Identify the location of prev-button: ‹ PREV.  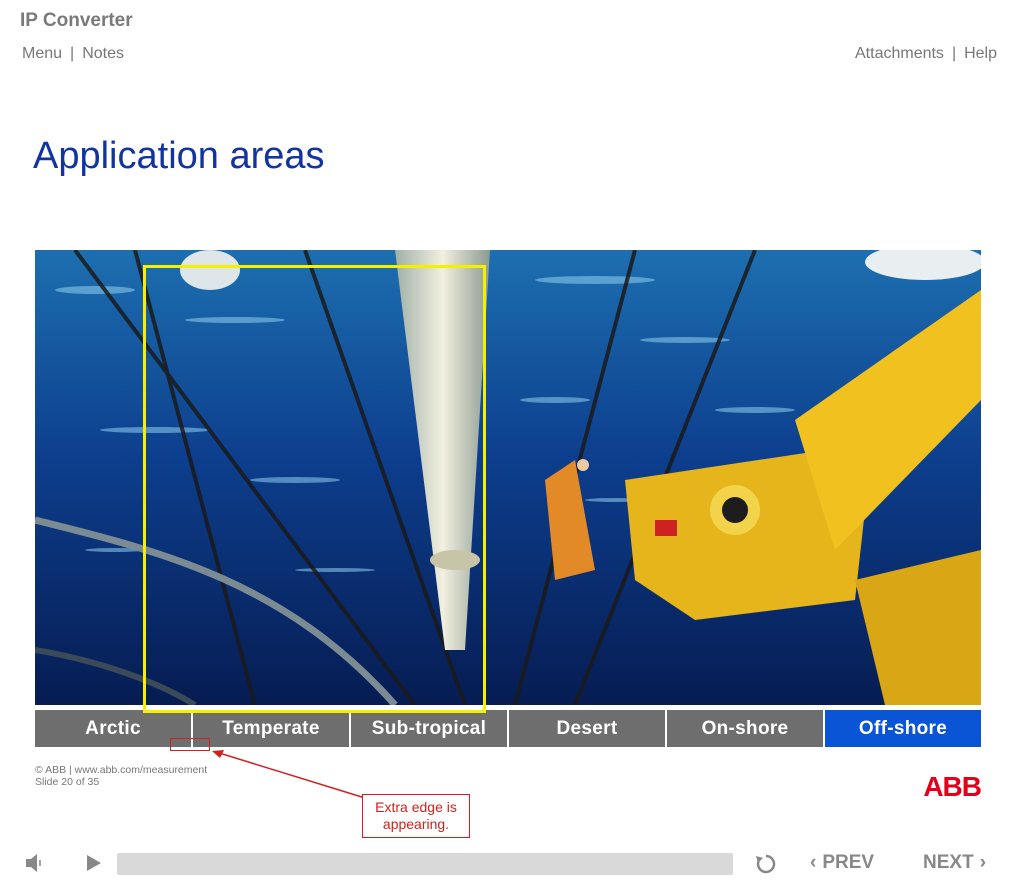
(842, 863).